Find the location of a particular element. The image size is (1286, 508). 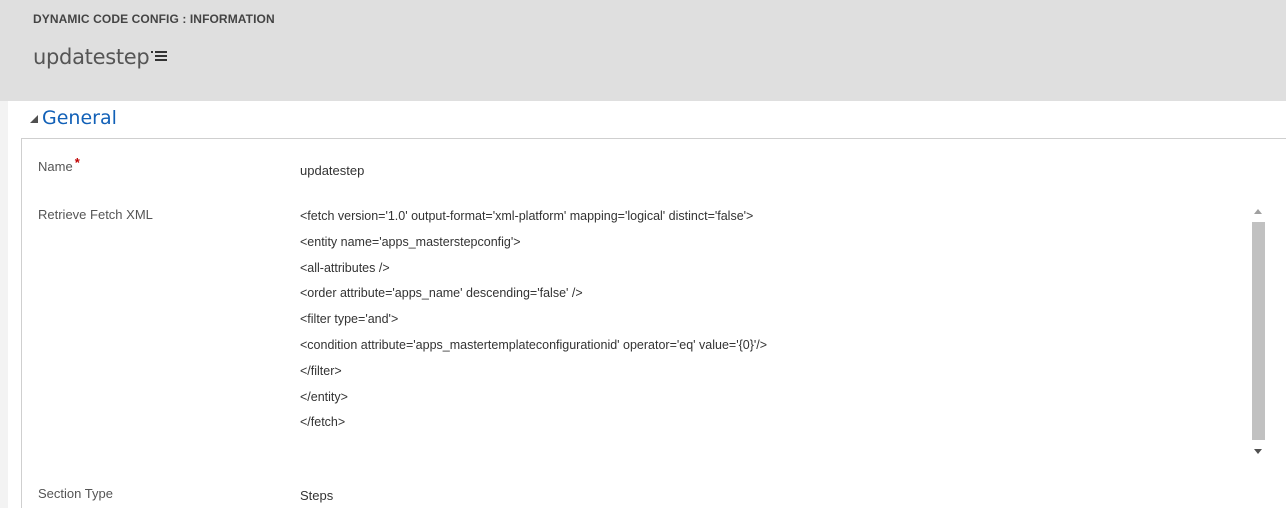

xml-line: </filter> is located at coordinates (321, 370).